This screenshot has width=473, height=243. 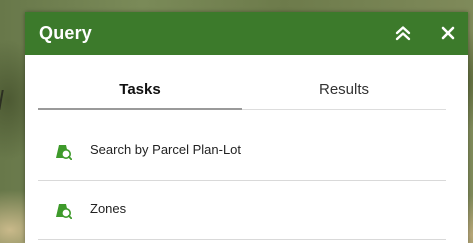 I want to click on close-button, so click(x=448, y=33).